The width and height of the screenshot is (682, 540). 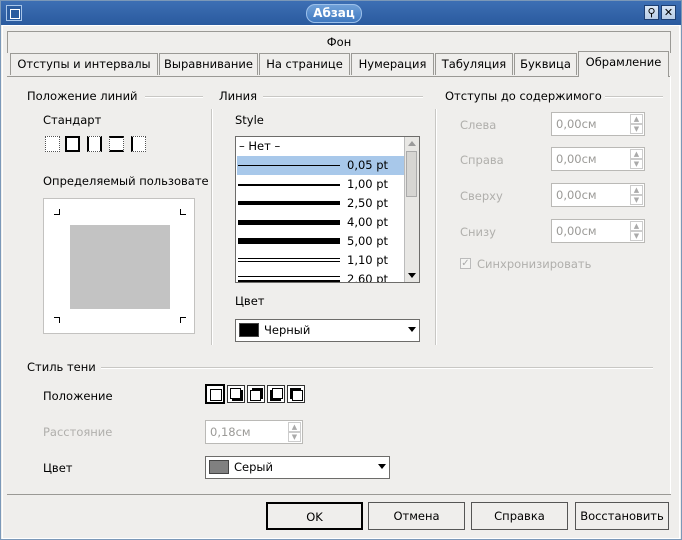 What do you see at coordinates (623, 64) in the screenshot?
I see `tab-borders: Обрамление` at bounding box center [623, 64].